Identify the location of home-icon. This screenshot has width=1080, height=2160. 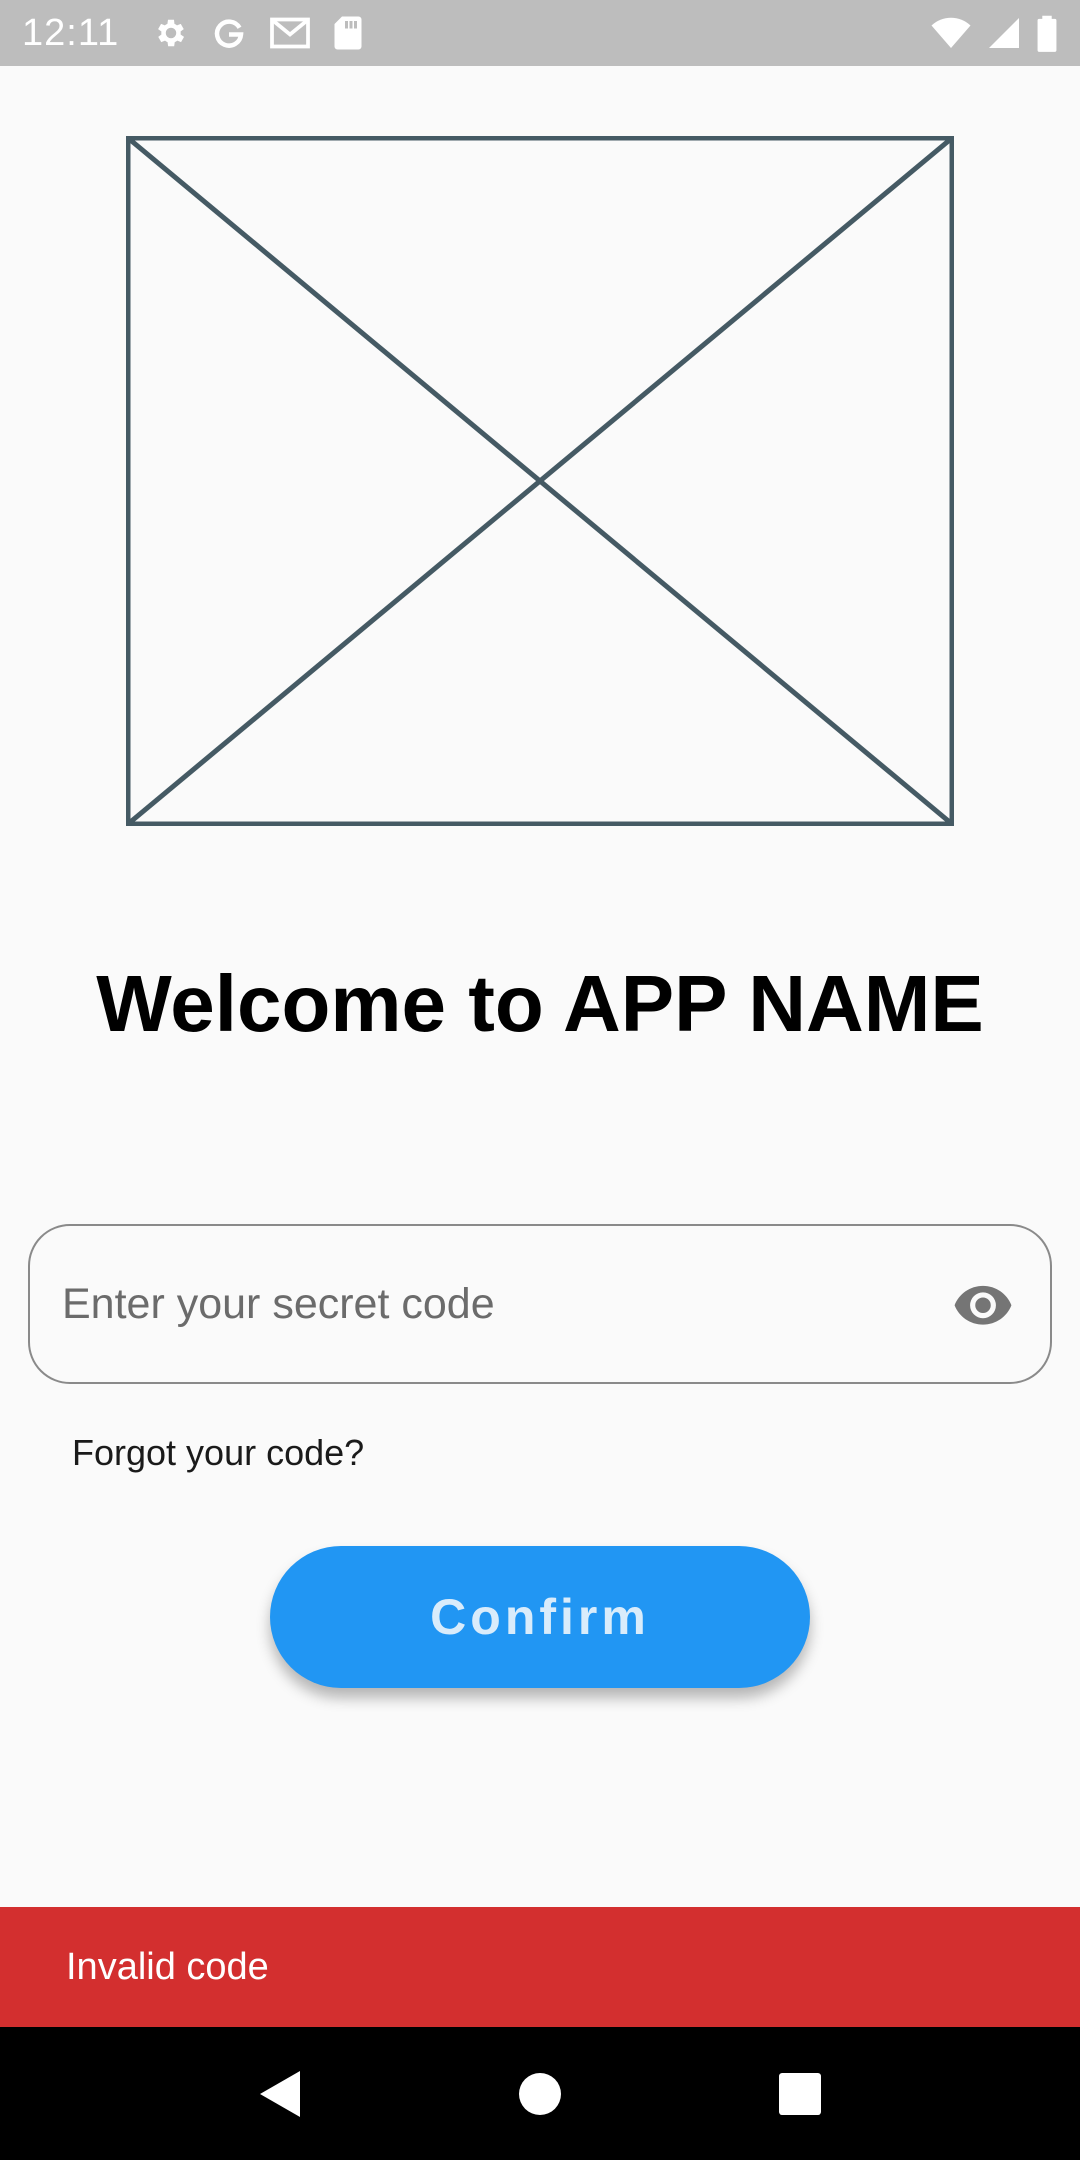
(540, 2094).